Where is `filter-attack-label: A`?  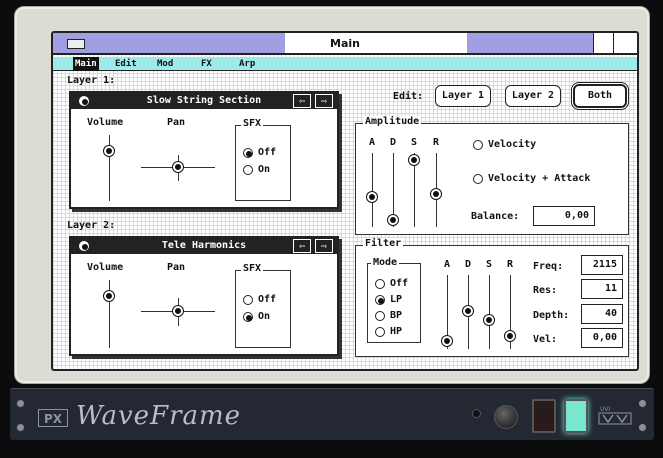
filter-attack-label: A is located at coordinates (447, 264).